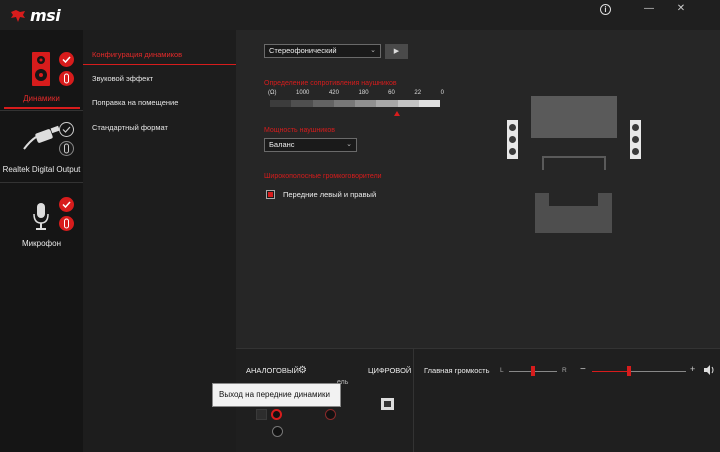 The image size is (720, 452). Describe the element at coordinates (710, 370) in the screenshot. I see `speaker-volume-icon` at that location.